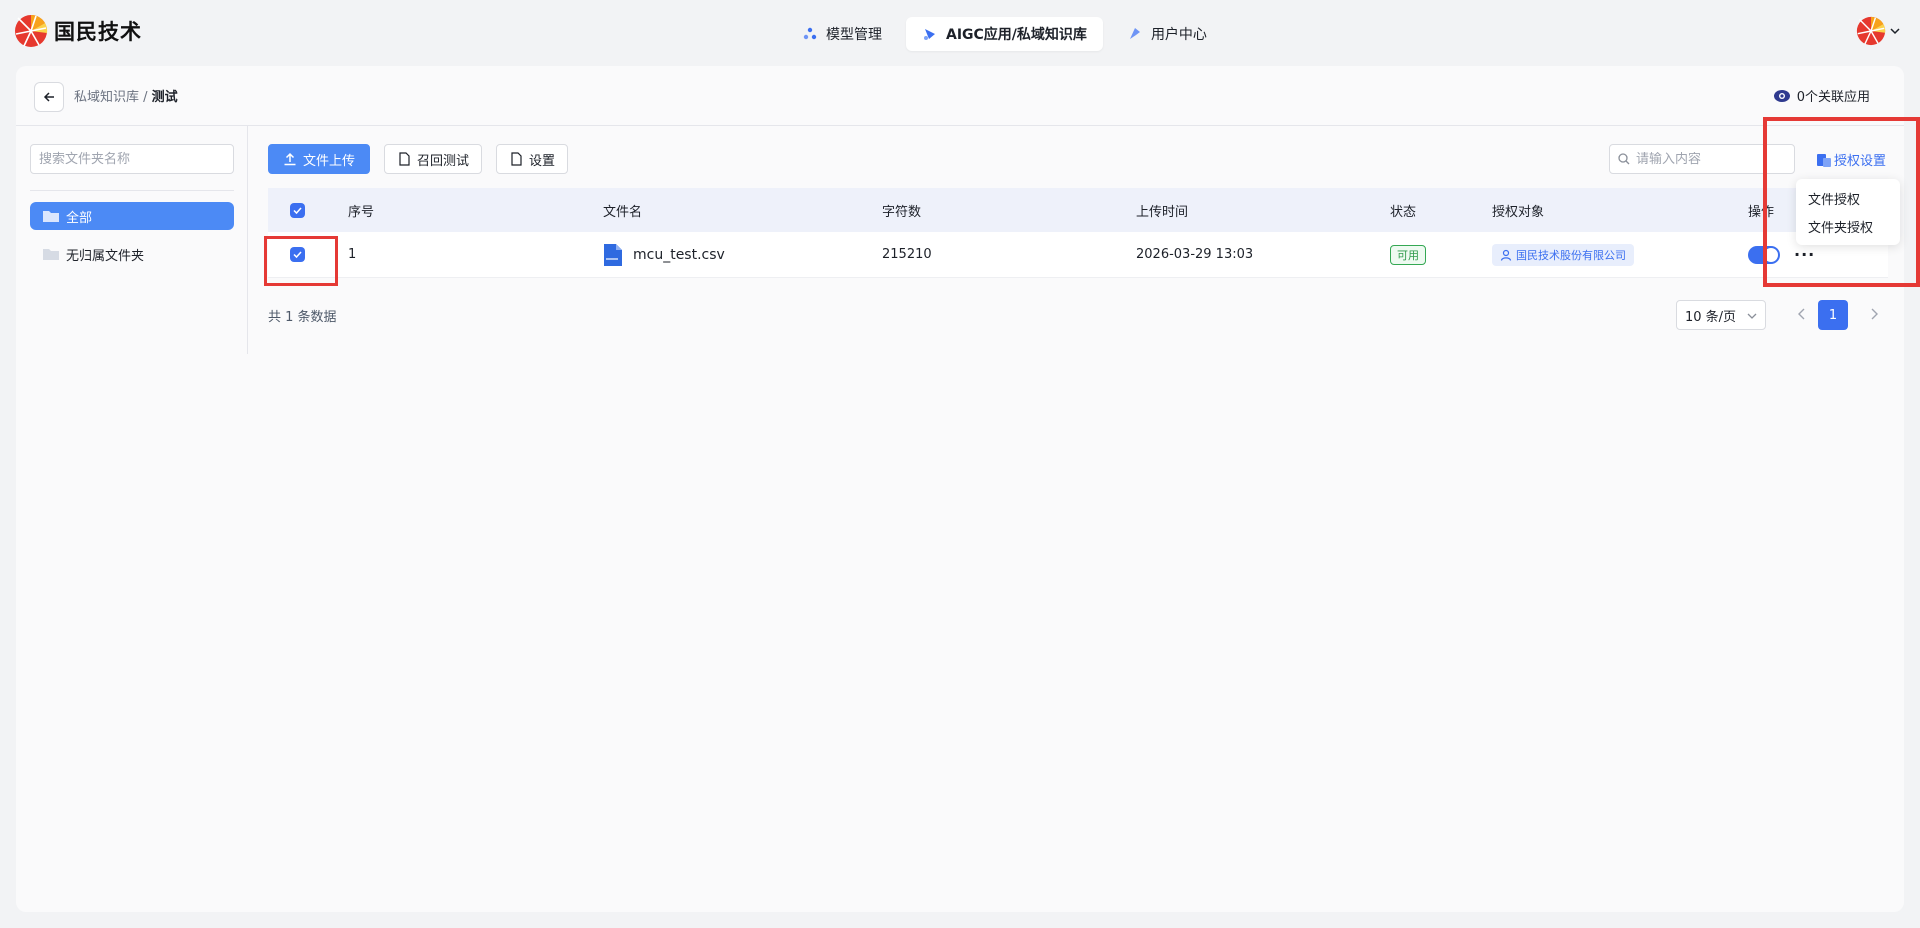 The height and width of the screenshot is (928, 1920). I want to click on menu-item-file-auth: 文件授权, so click(1848, 198).